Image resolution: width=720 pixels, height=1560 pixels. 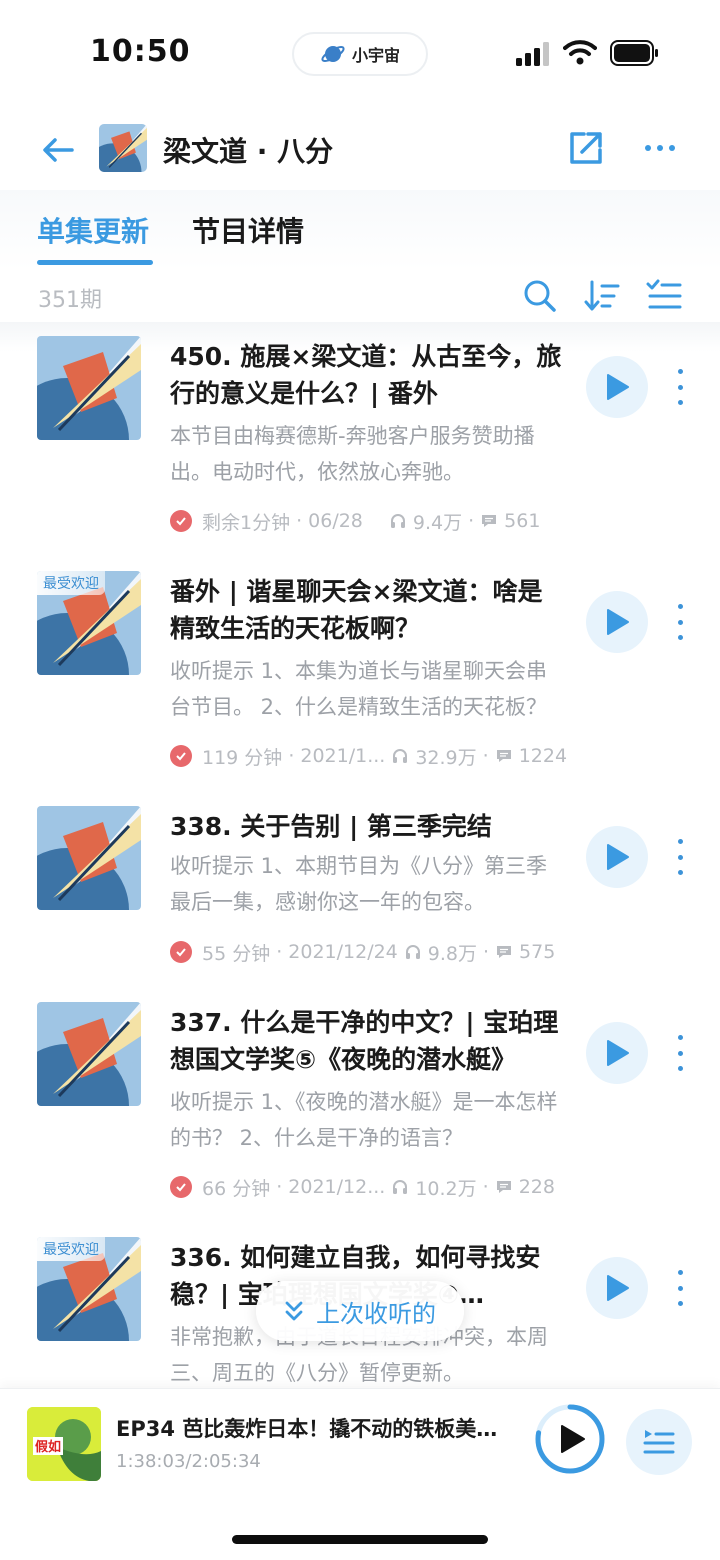 I want to click on episode-plays: 9.4万, so click(x=437, y=522).